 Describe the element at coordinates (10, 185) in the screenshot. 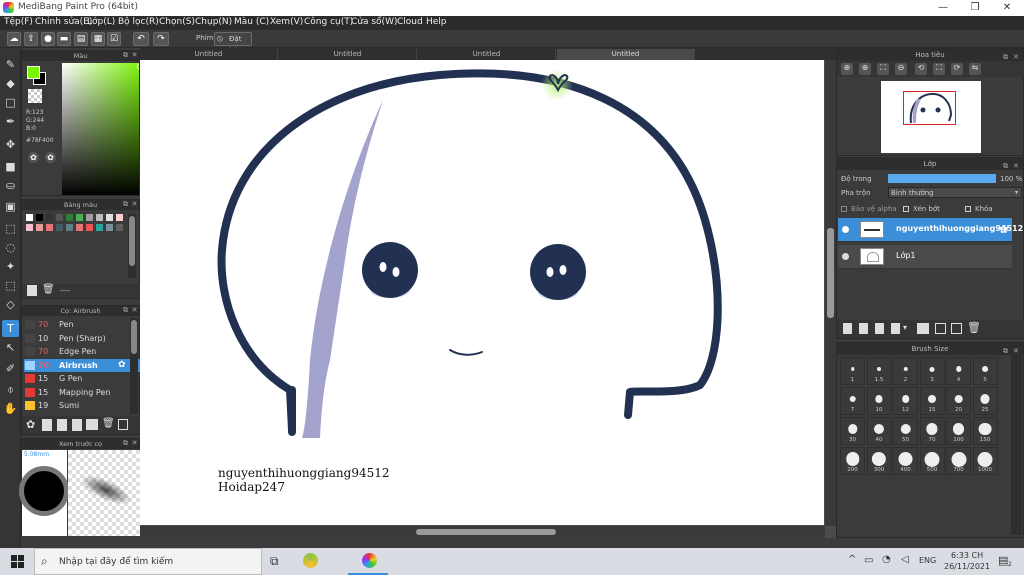

I see `bucket-tool-icon: ⛀` at that location.